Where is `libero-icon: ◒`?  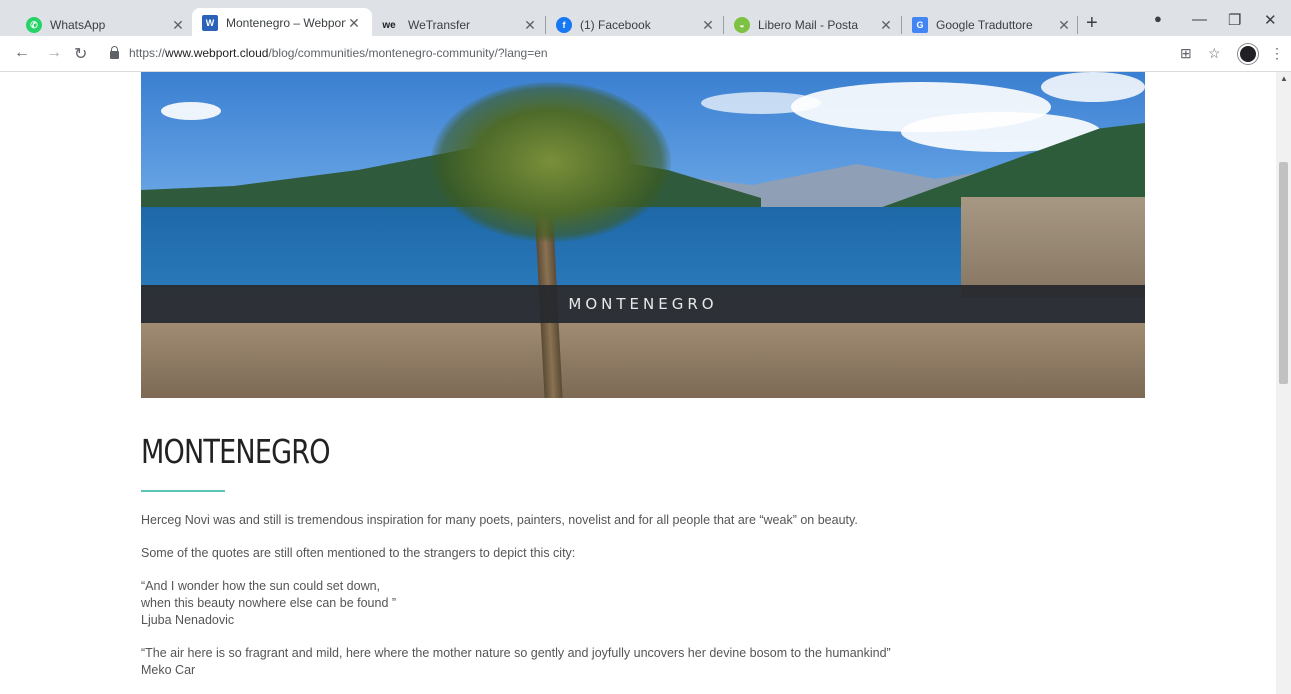
libero-icon: ◒ is located at coordinates (742, 25).